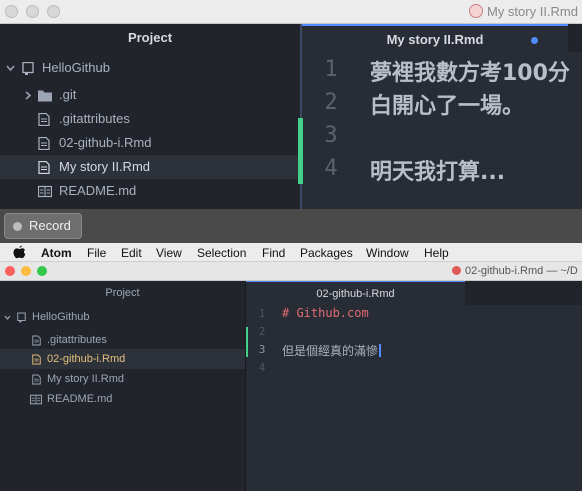  I want to click on record-button: Record, so click(43, 226).